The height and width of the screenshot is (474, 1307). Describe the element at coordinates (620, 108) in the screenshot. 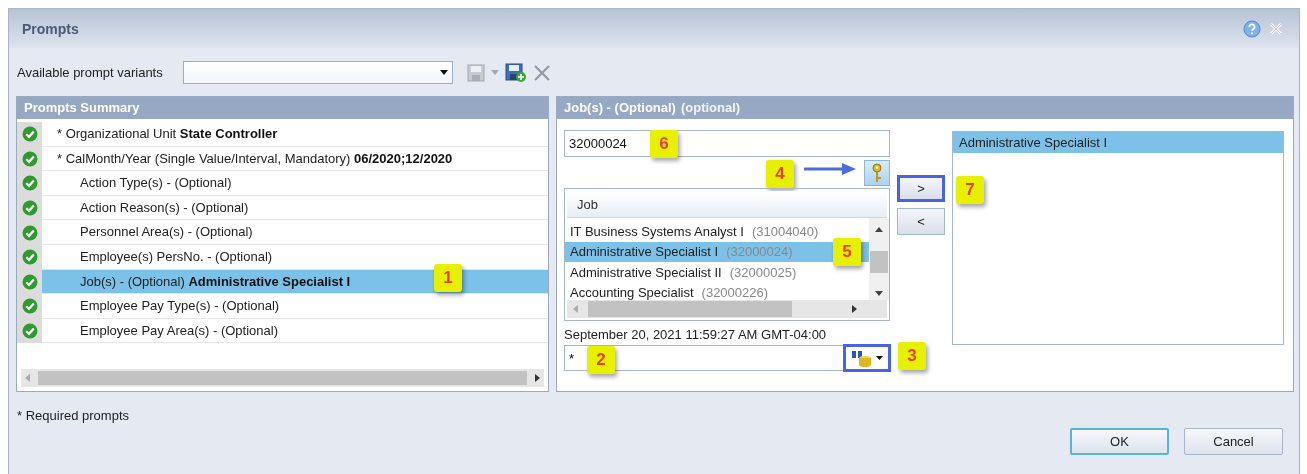

I see `panel-header: Job(s) - (Optional)` at that location.